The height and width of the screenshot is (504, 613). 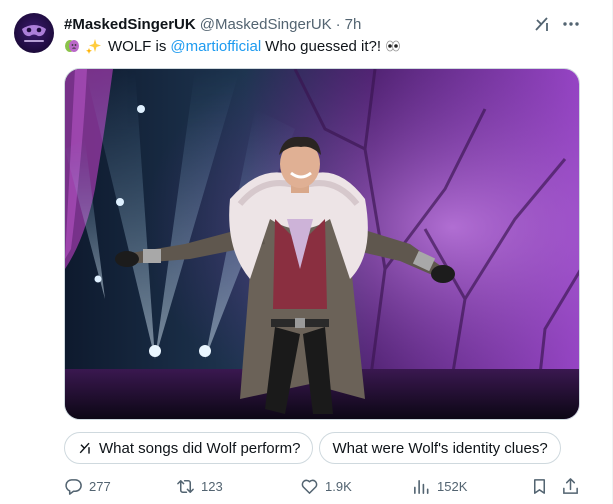 What do you see at coordinates (200, 448) in the screenshot?
I see `grok-prompt-label: What songs did Wolf perform?` at bounding box center [200, 448].